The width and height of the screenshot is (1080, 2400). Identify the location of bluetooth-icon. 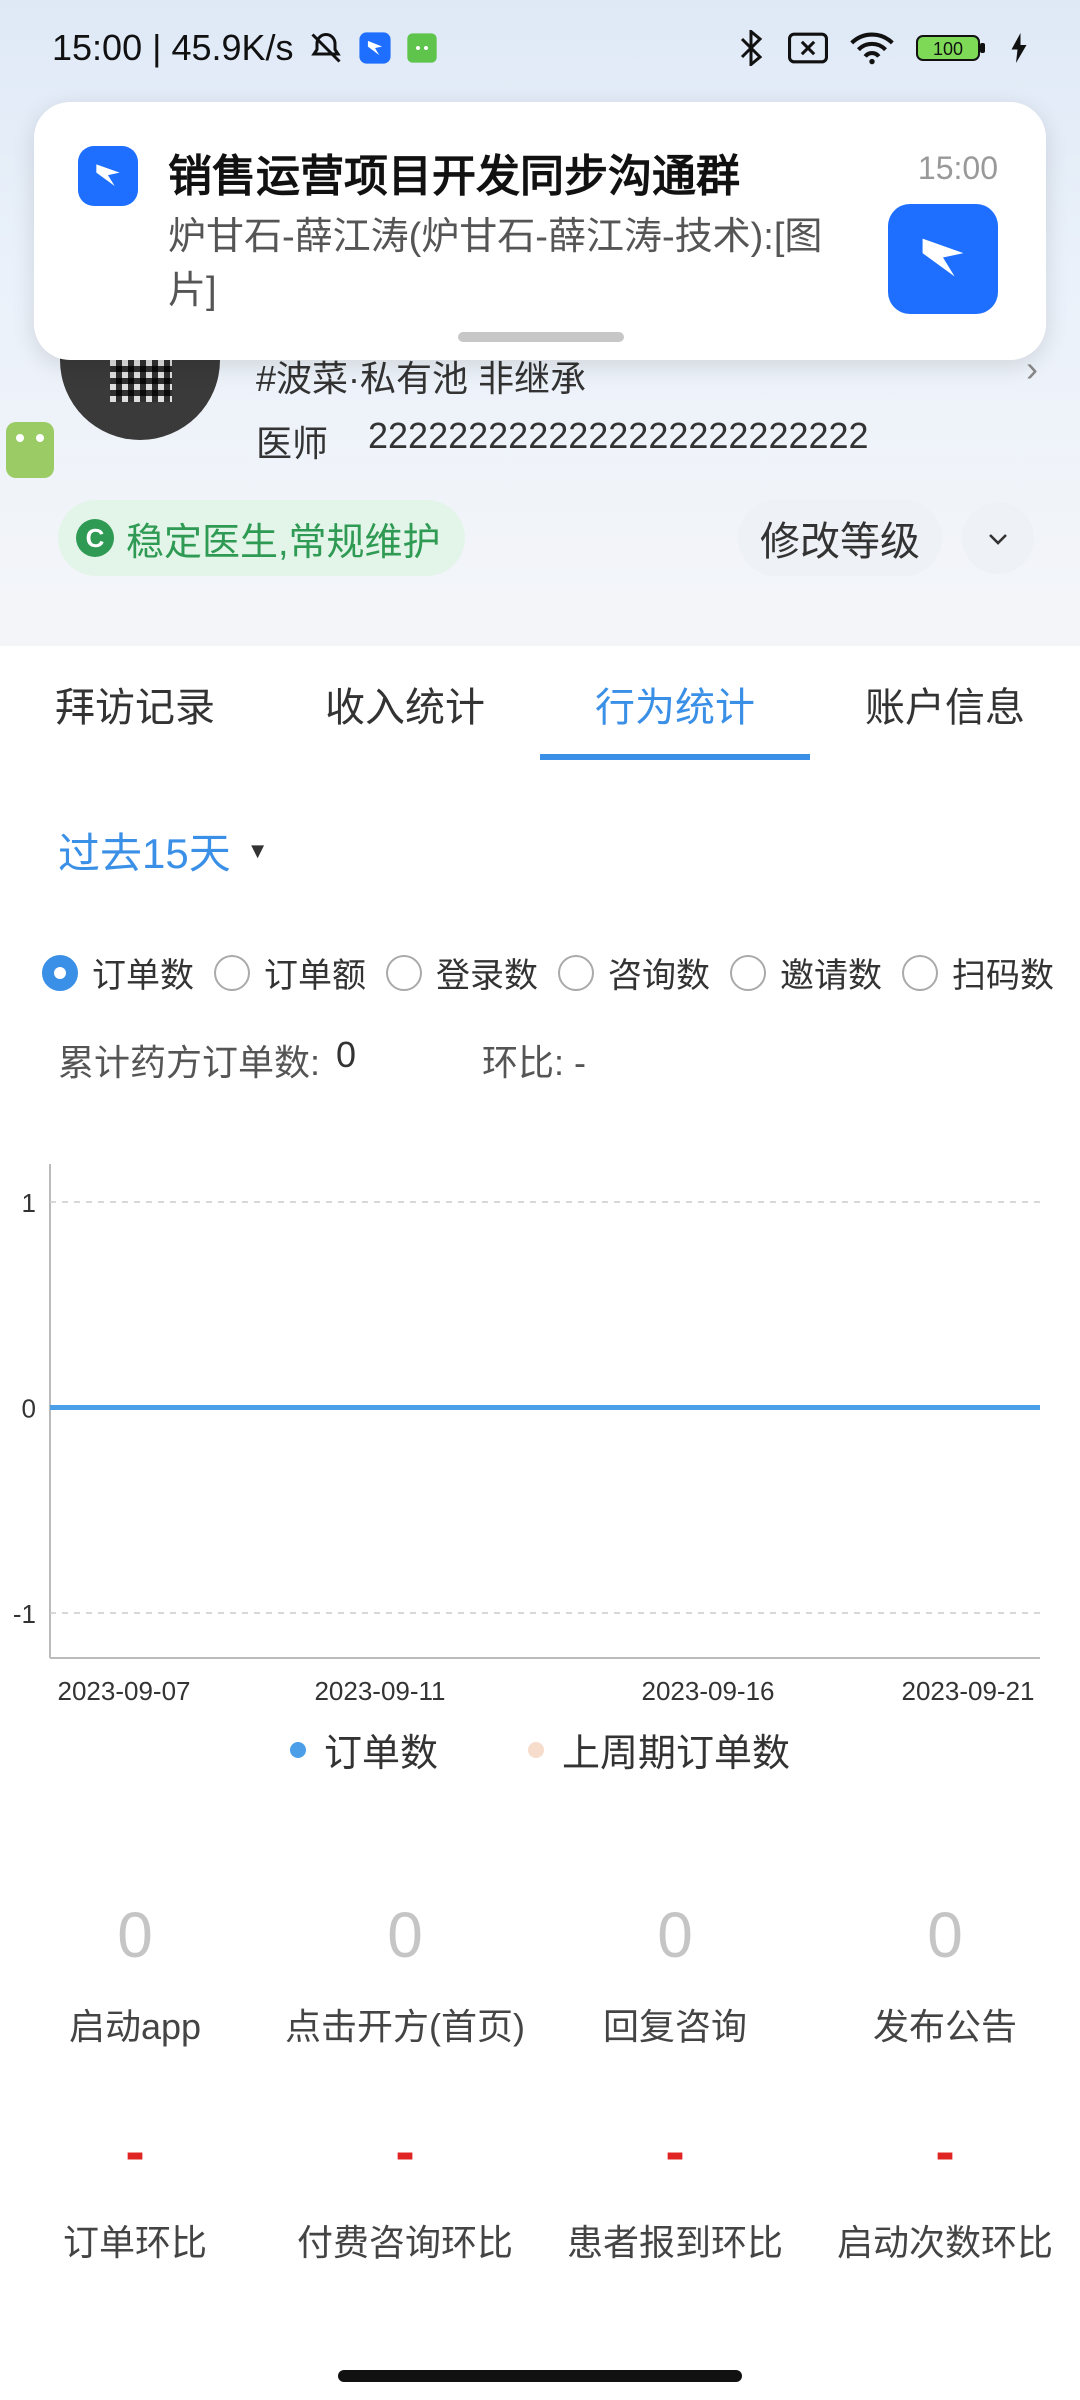
(751, 48).